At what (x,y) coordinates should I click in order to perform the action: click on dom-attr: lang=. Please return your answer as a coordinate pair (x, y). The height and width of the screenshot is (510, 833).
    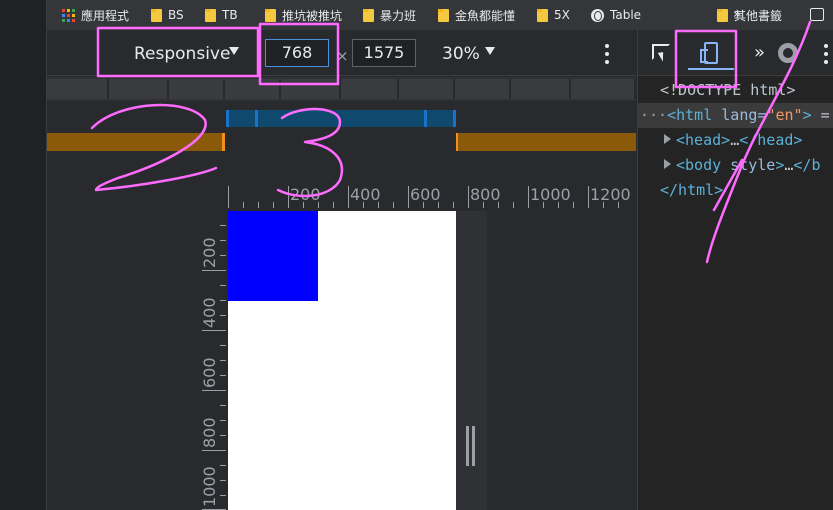
    Looking at the image, I should click on (739, 115).